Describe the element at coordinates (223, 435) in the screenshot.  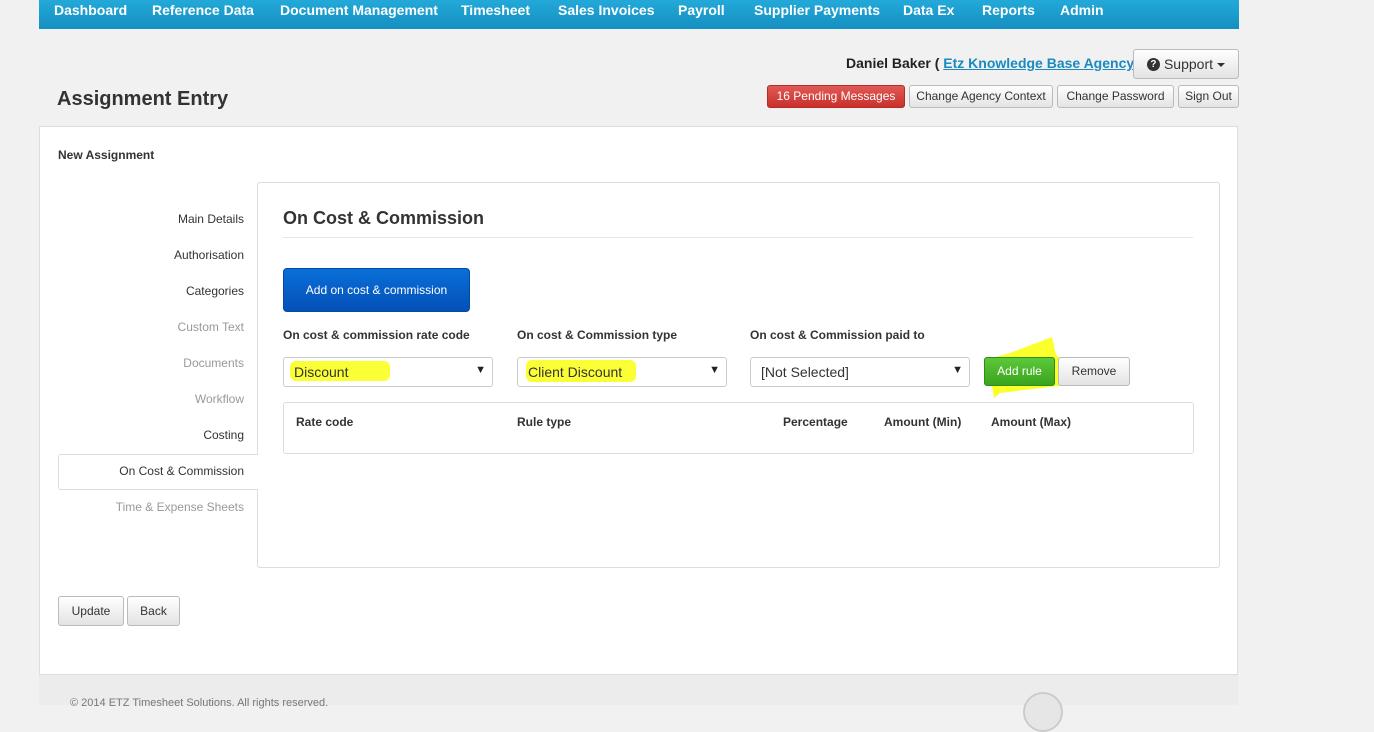
I see `sidenav-costing: Costing` at that location.